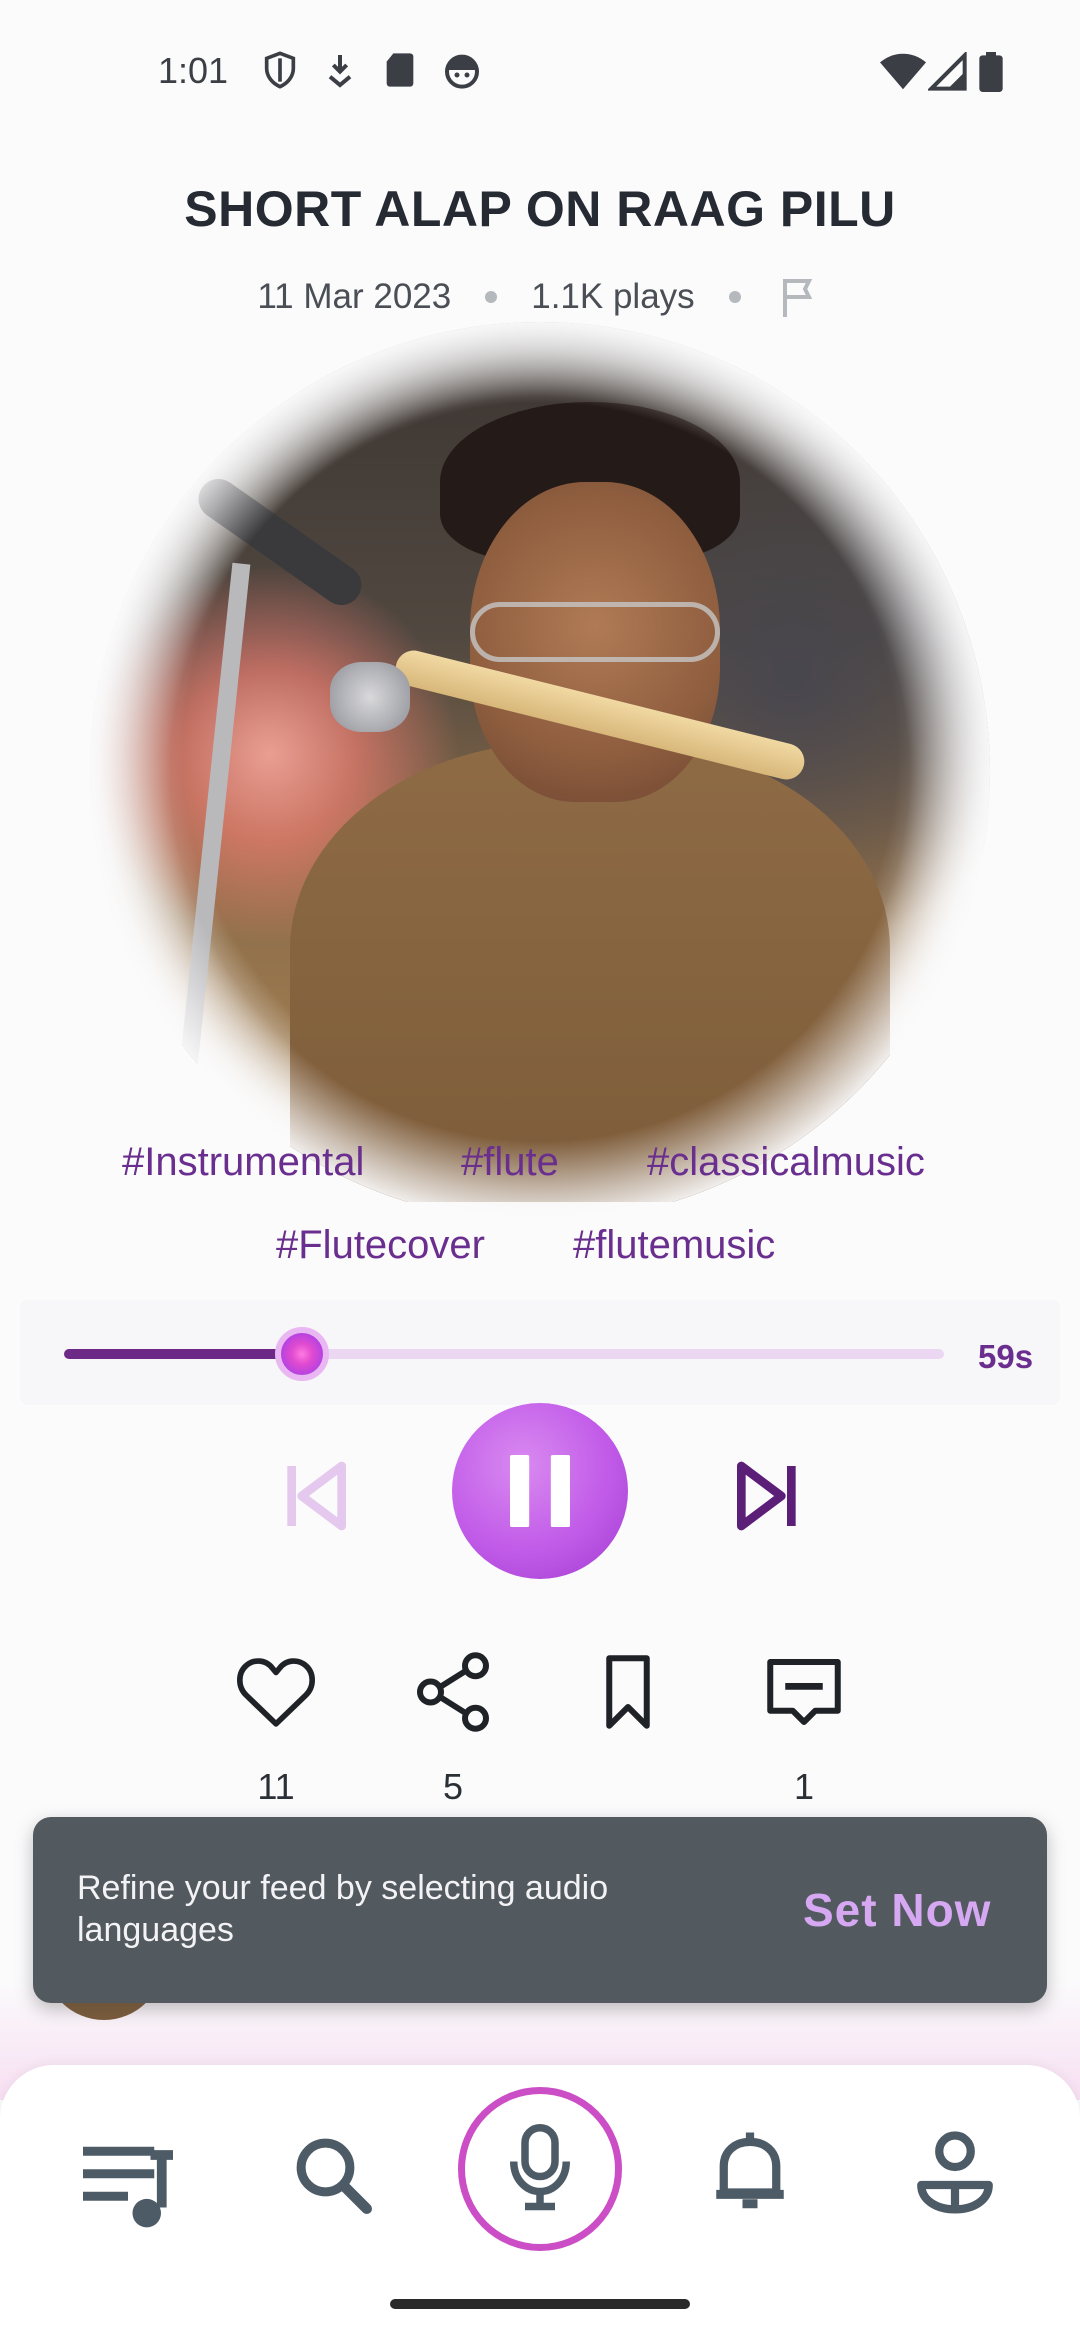  What do you see at coordinates (462, 71) in the screenshot?
I see `android-face-icon` at bounding box center [462, 71].